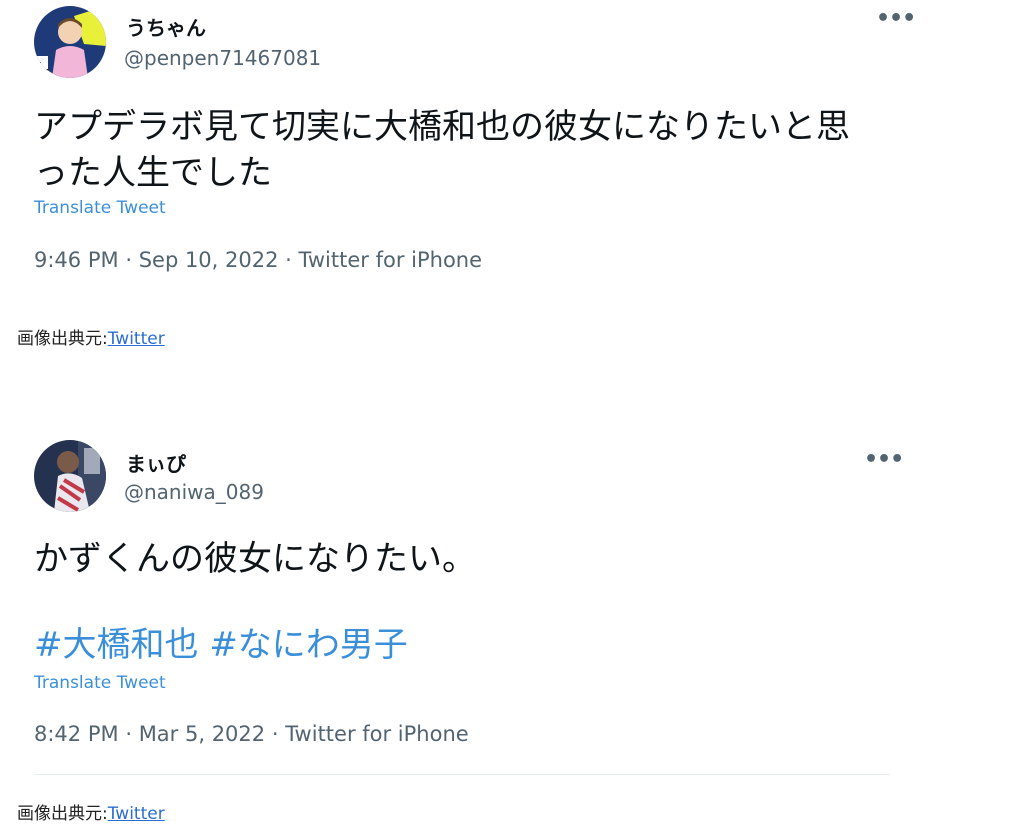 Image resolution: width=1024 pixels, height=825 pixels. What do you see at coordinates (209, 260) in the screenshot?
I see `tweet-date: Sep 10, 2022` at bounding box center [209, 260].